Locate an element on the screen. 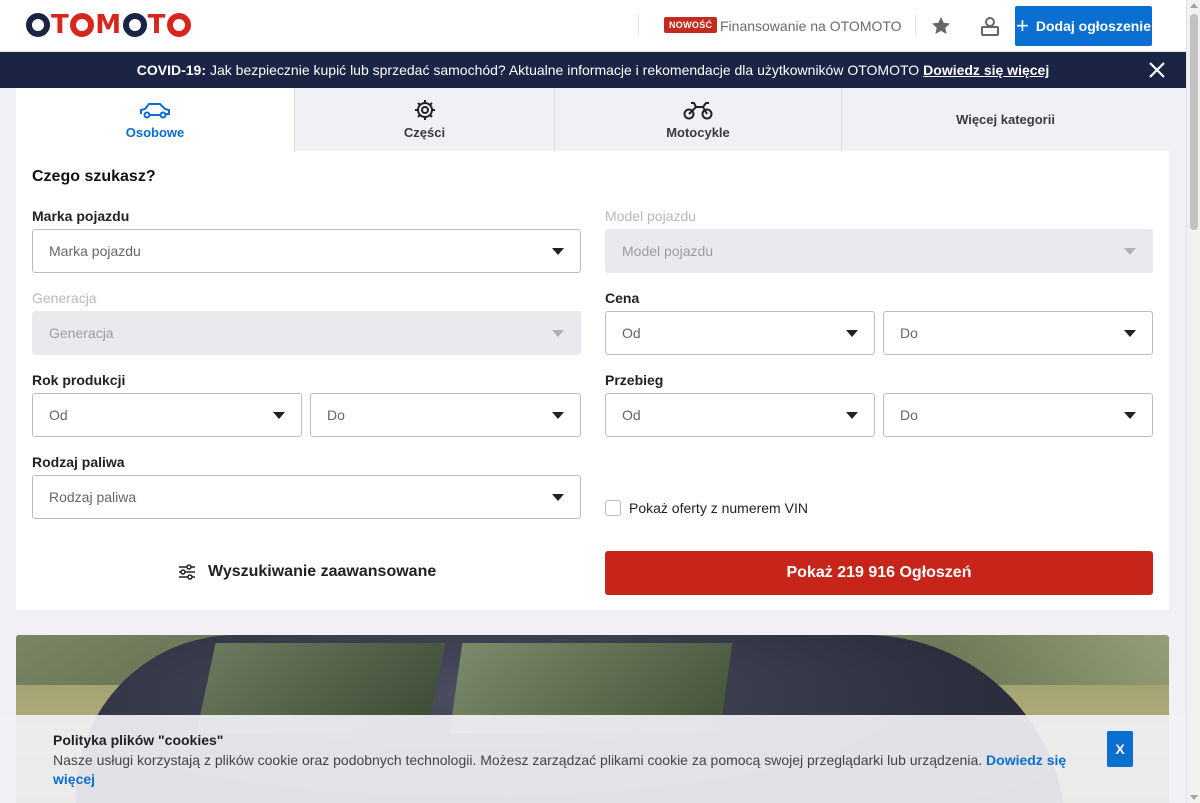 This screenshot has height=803, width=1200. price-to-select: Do is located at coordinates (1018, 333).